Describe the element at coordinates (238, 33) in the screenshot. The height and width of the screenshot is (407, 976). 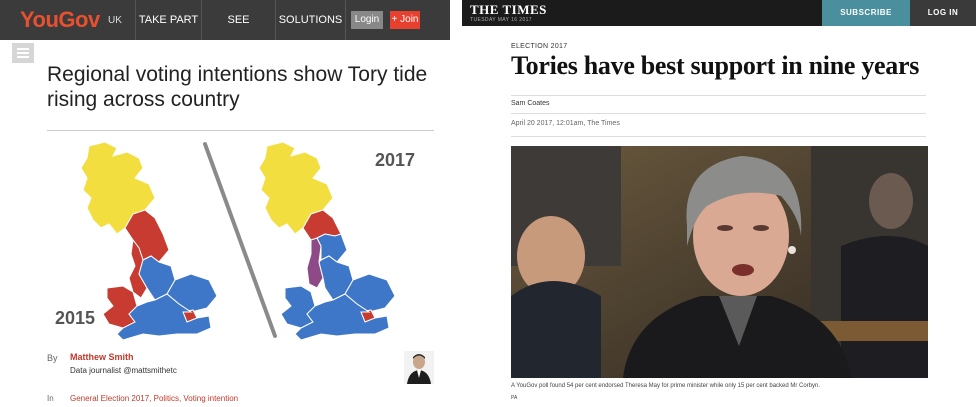
I see `nav-see-results: SEE RESULTS` at that location.